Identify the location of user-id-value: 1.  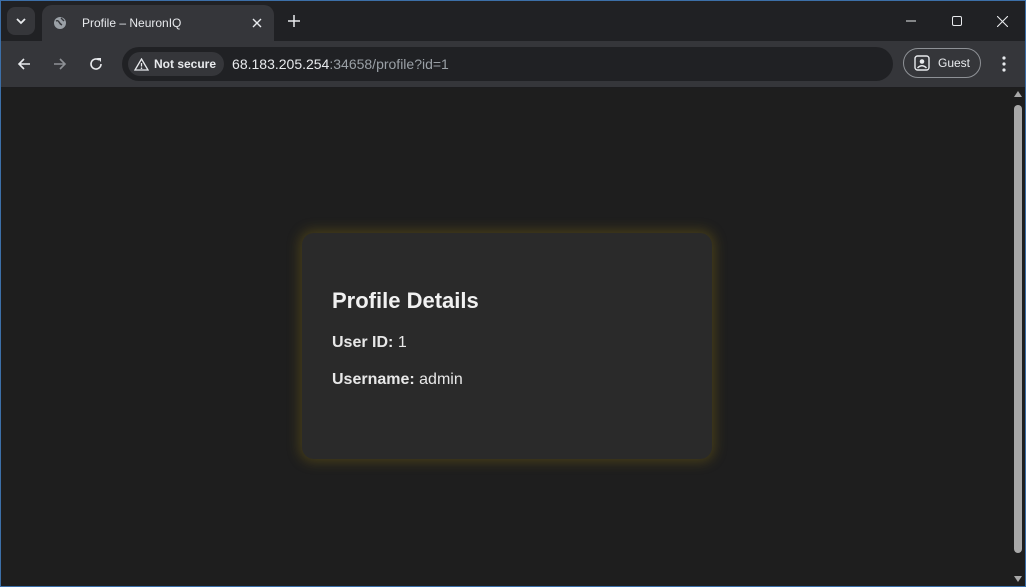
(402, 342).